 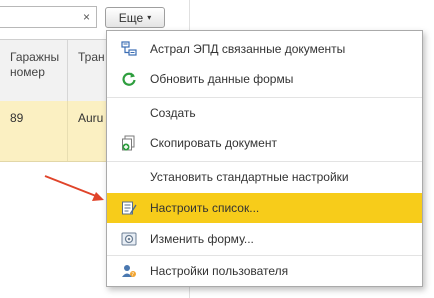 I want to click on clear-search-icon: ×, so click(x=86, y=17).